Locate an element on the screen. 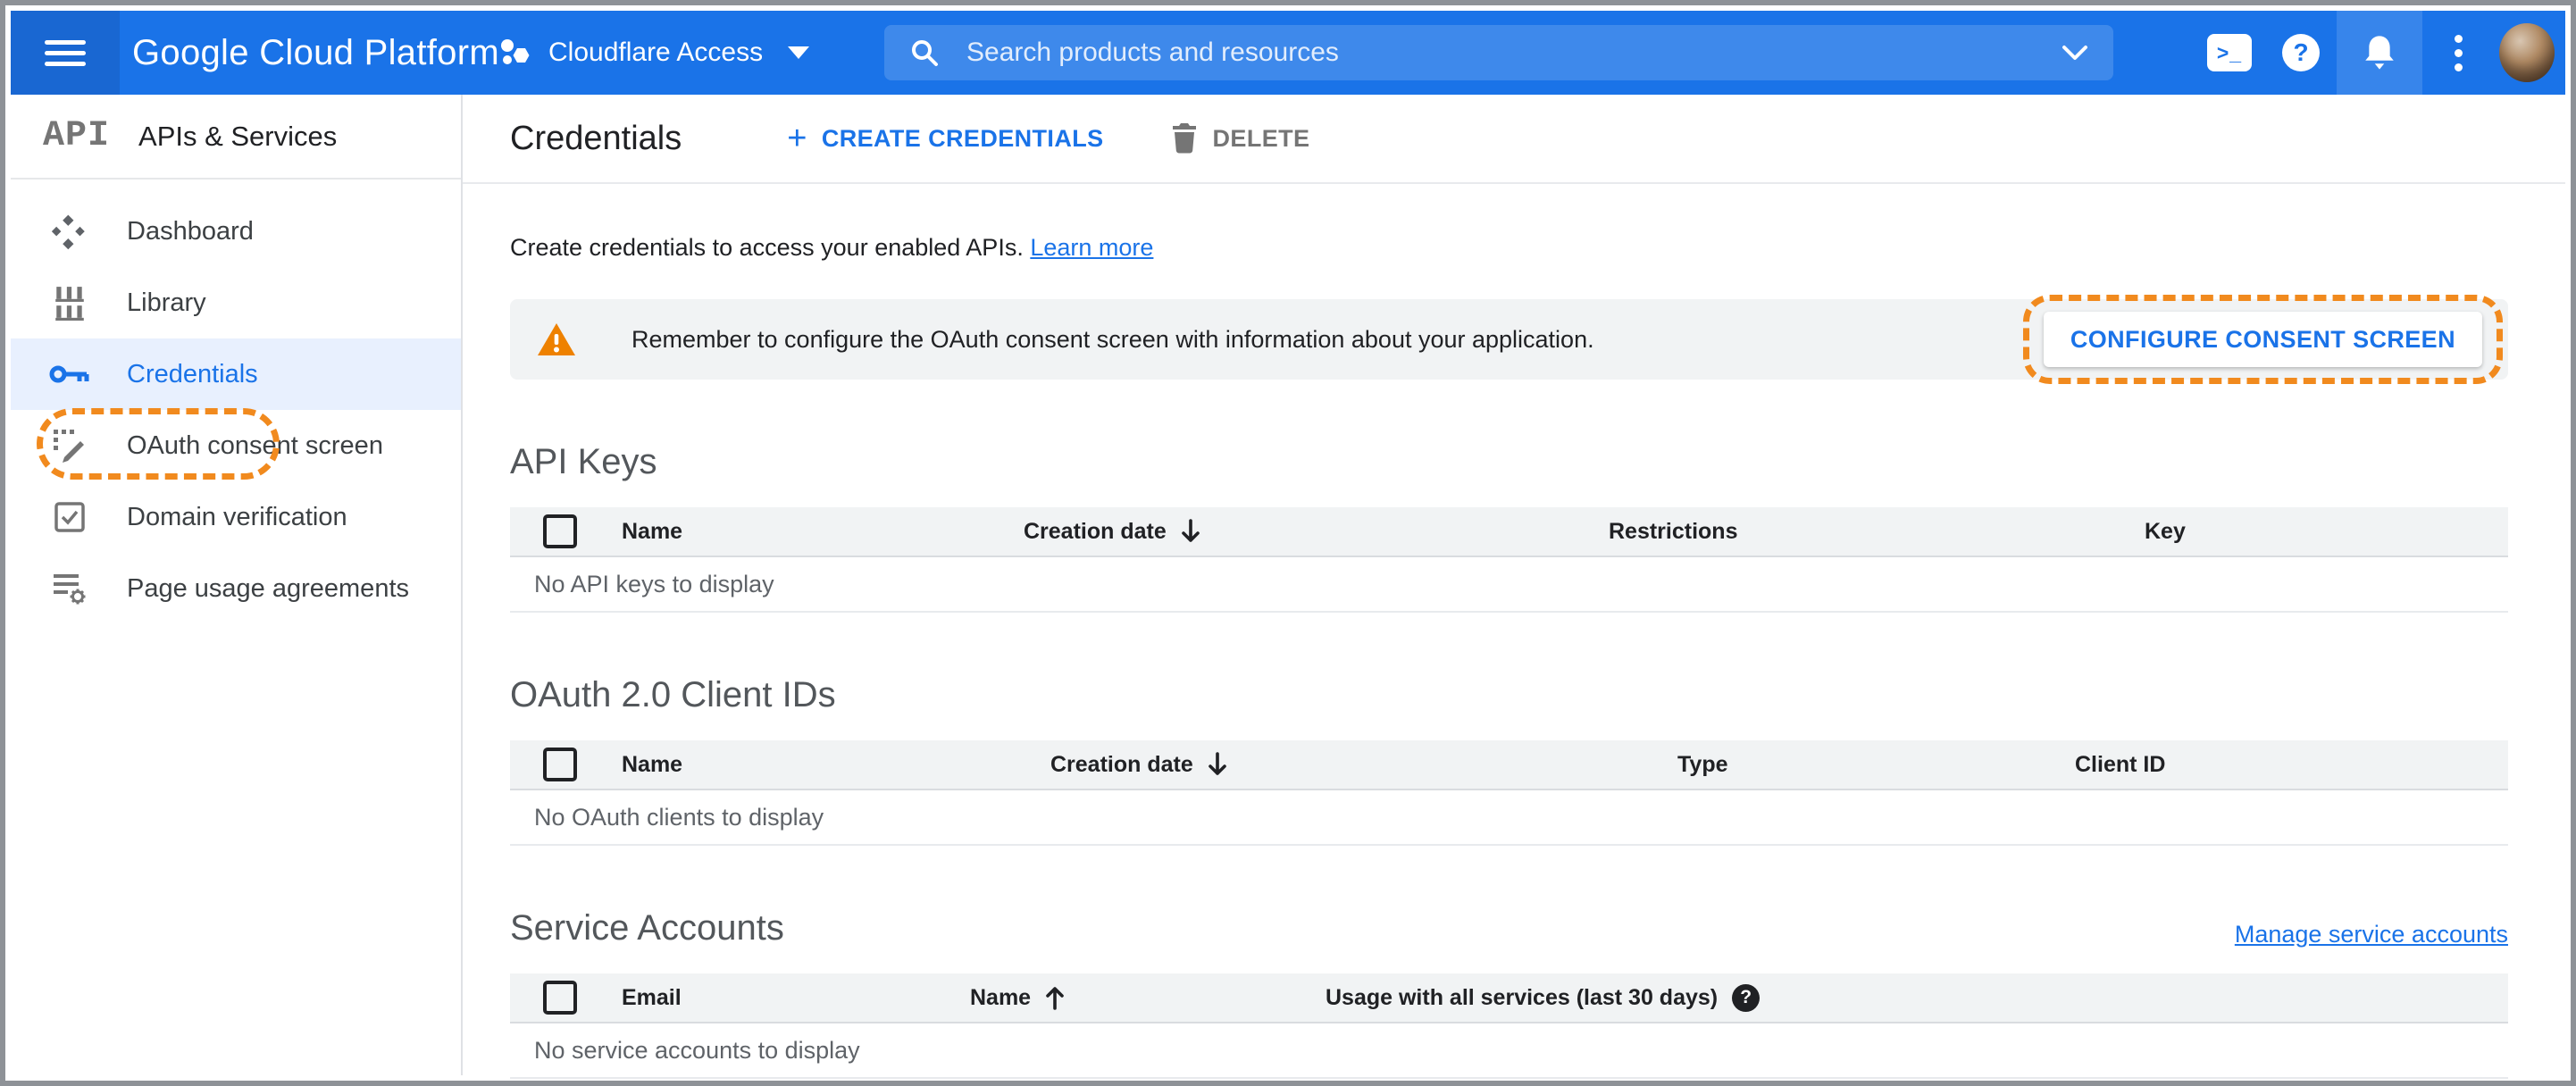  search-input is located at coordinates (1514, 53).